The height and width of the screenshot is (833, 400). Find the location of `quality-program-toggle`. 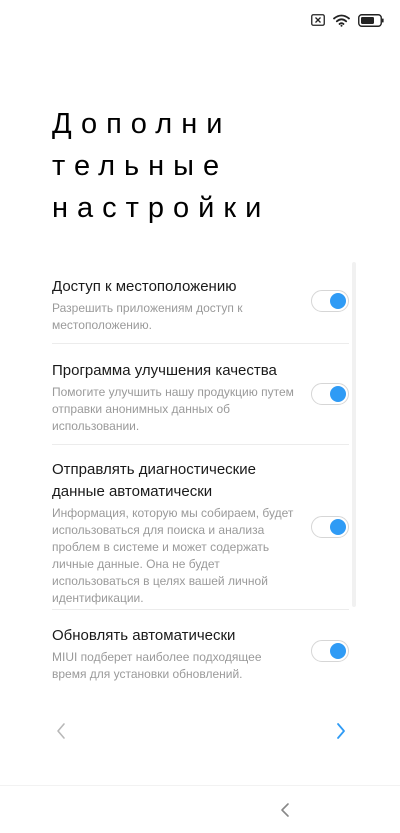

quality-program-toggle is located at coordinates (330, 394).